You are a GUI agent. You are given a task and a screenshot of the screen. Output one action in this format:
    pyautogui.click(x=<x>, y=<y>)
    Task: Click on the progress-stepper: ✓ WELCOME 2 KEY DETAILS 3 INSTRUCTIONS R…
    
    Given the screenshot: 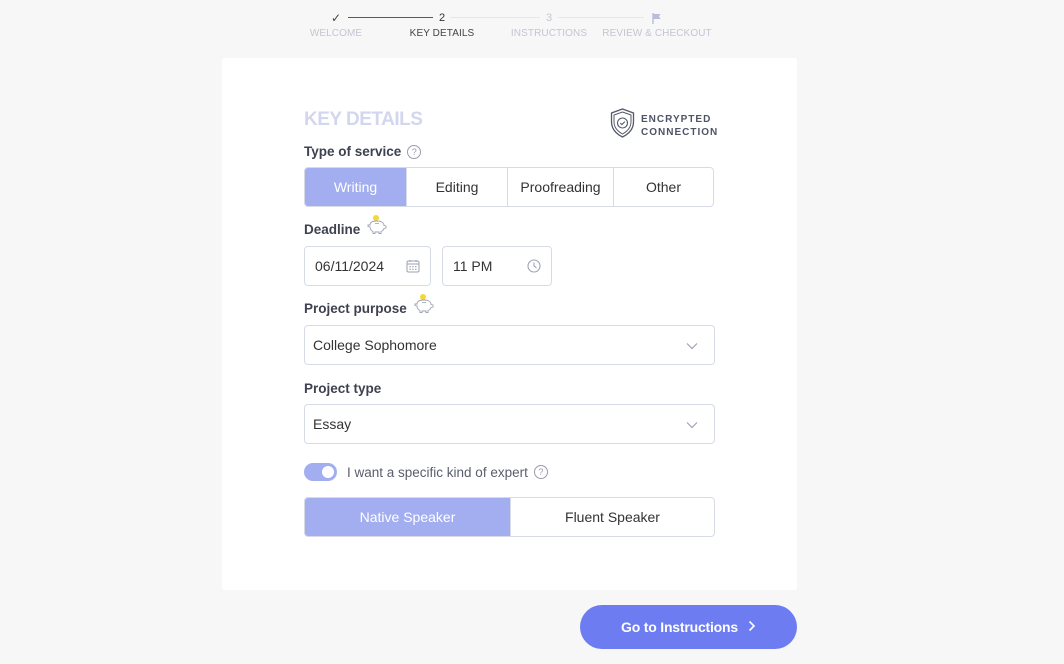 What is the action you would take?
    pyautogui.click(x=510, y=28)
    